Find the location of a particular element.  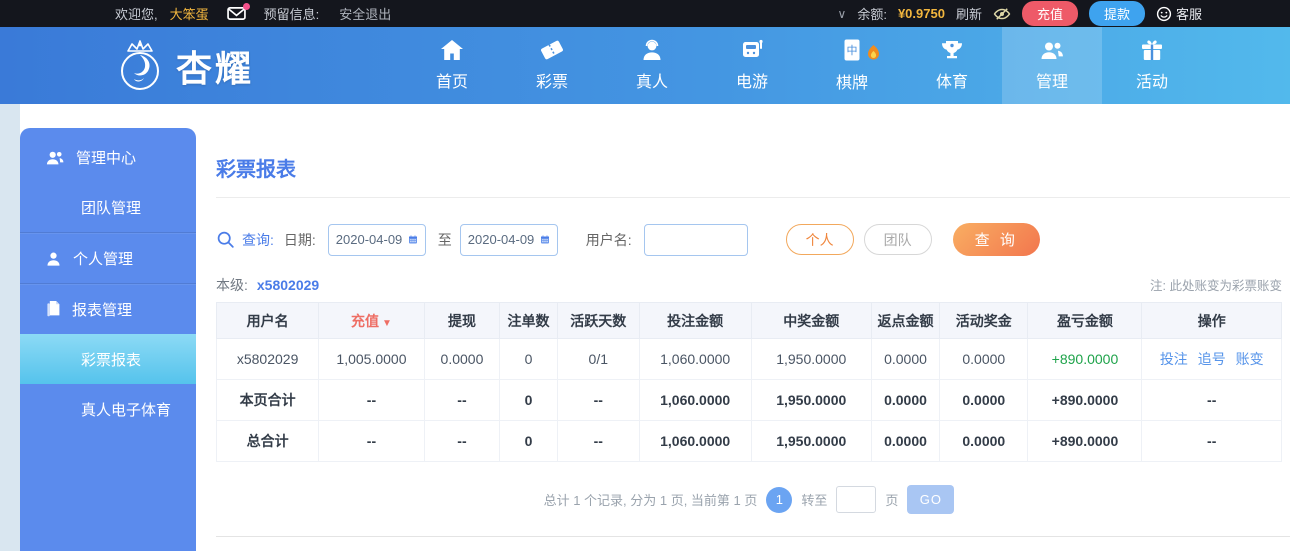

users-icon is located at coordinates (55, 157).